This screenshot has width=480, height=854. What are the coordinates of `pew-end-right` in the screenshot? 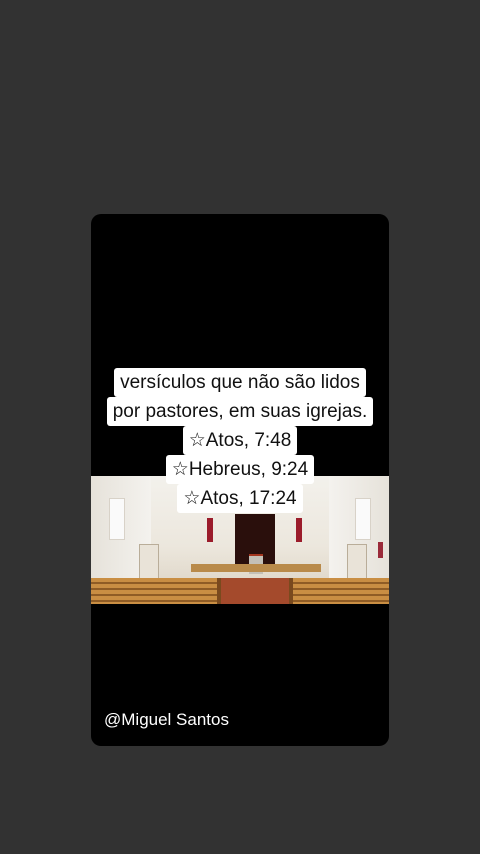 It's located at (291, 591).